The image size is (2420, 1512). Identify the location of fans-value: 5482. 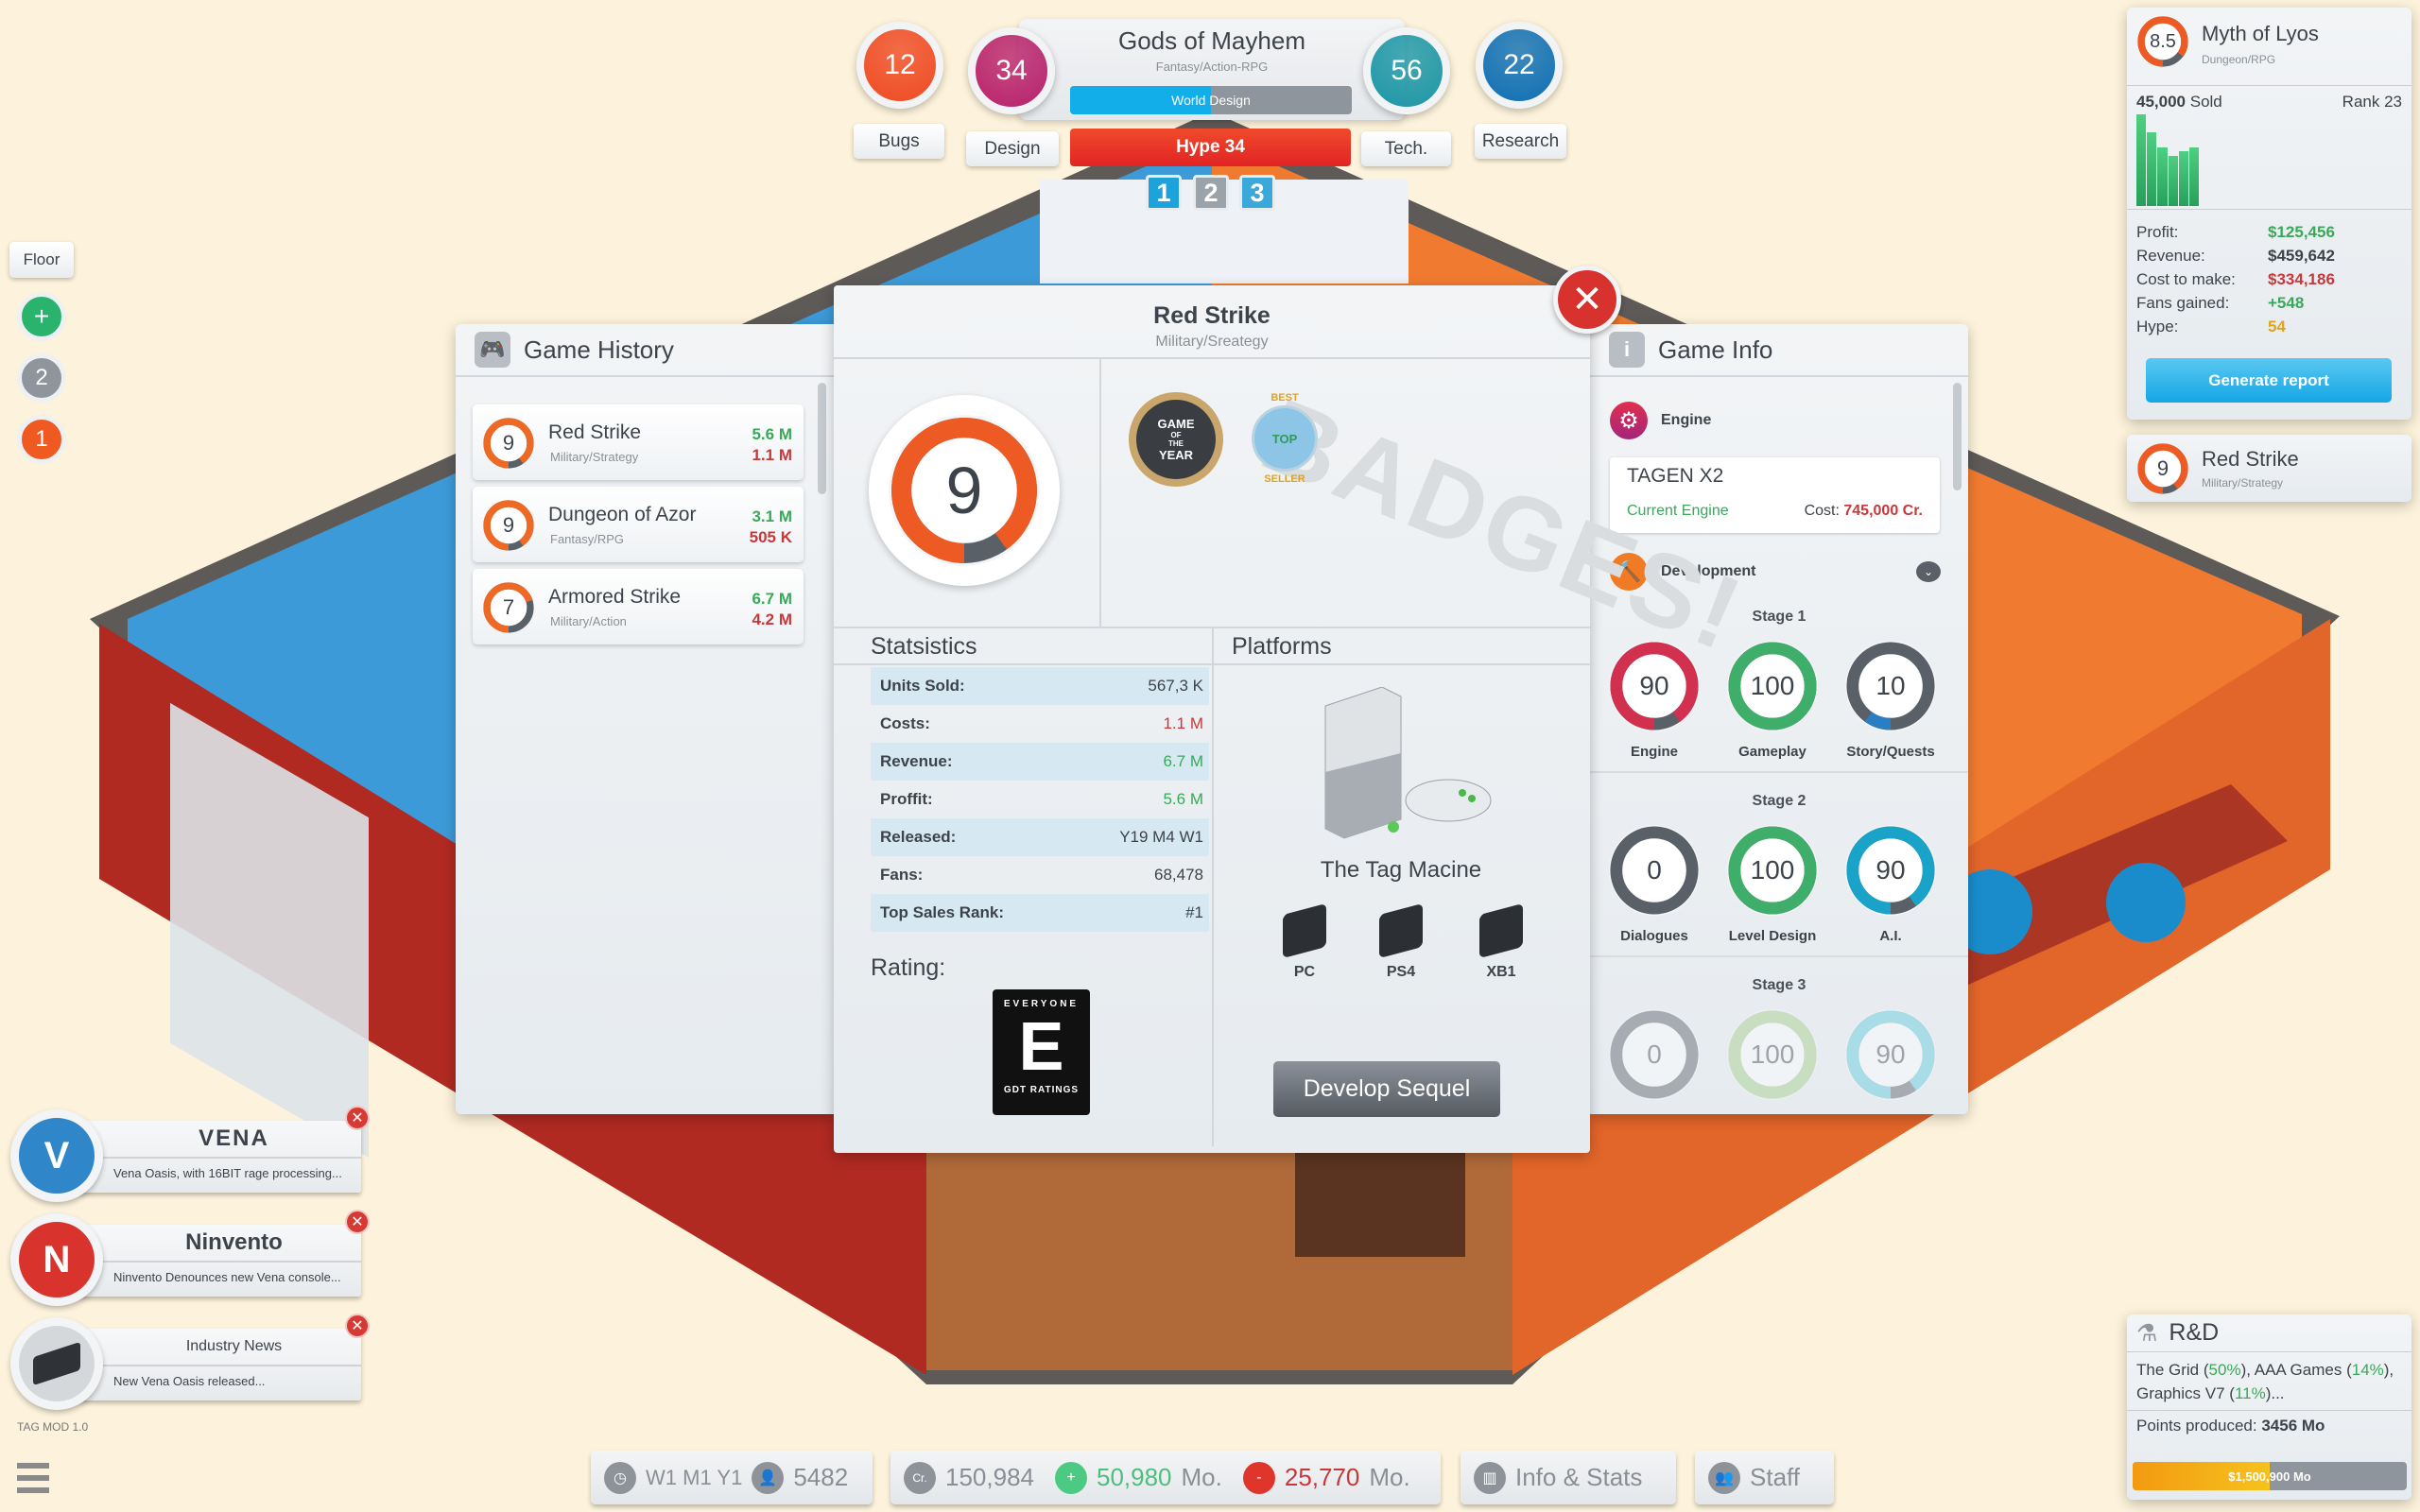
(821, 1477).